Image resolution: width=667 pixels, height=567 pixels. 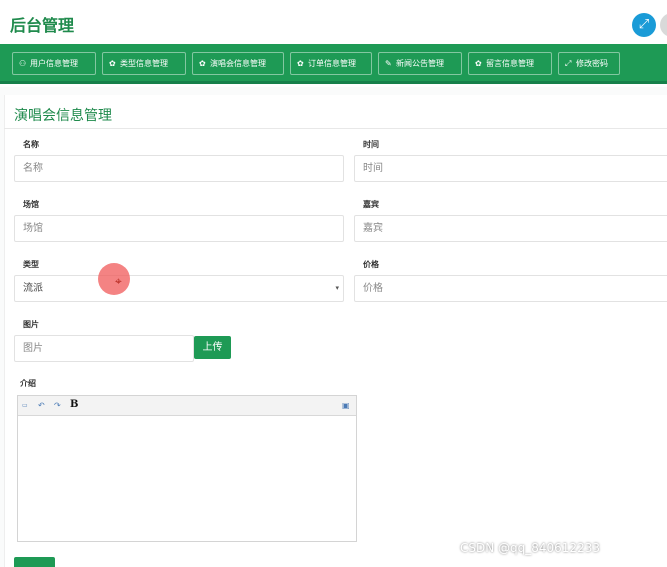 I want to click on arrows-icon: ⤢, so click(x=568, y=63).